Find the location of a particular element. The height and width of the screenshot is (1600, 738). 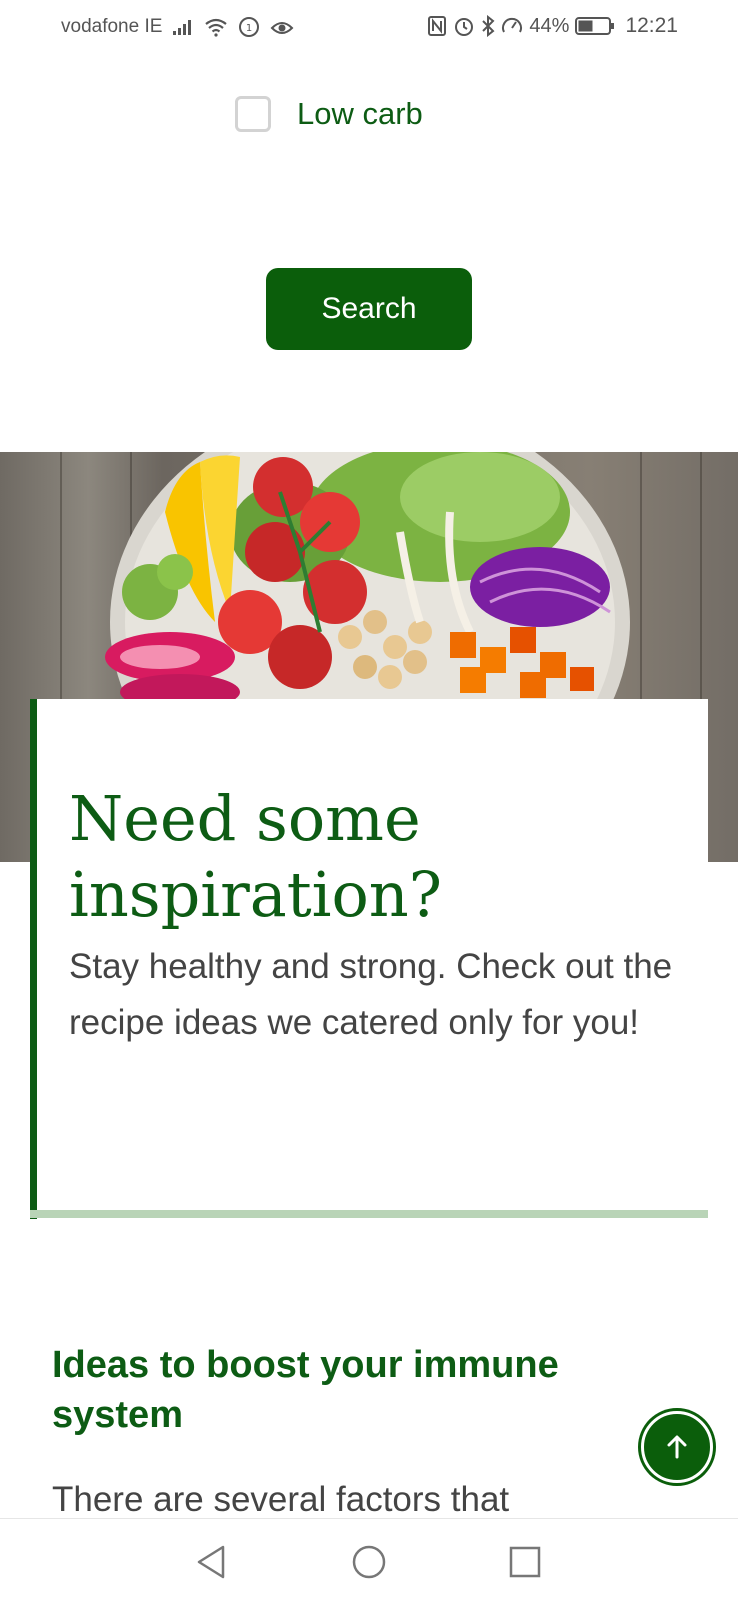

battery-percent: 44% is located at coordinates (549, 25).